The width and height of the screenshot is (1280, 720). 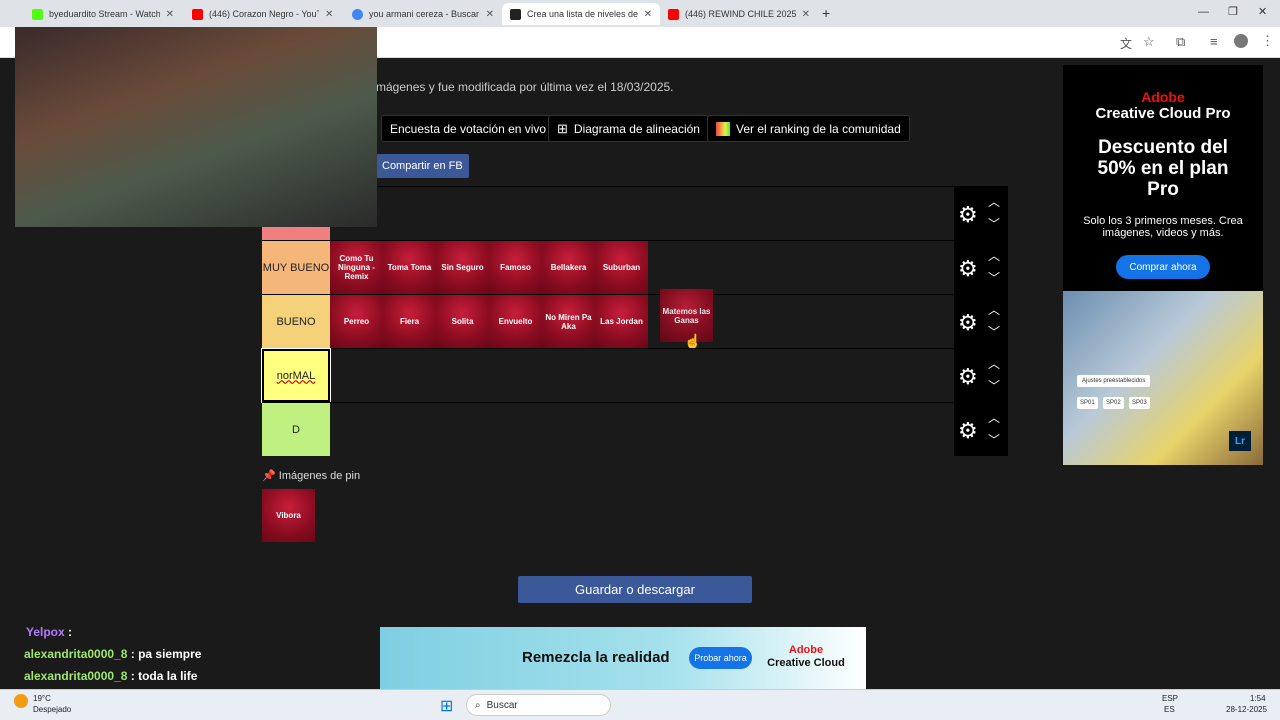 I want to click on minimize-button: —, so click(x=1203, y=12).